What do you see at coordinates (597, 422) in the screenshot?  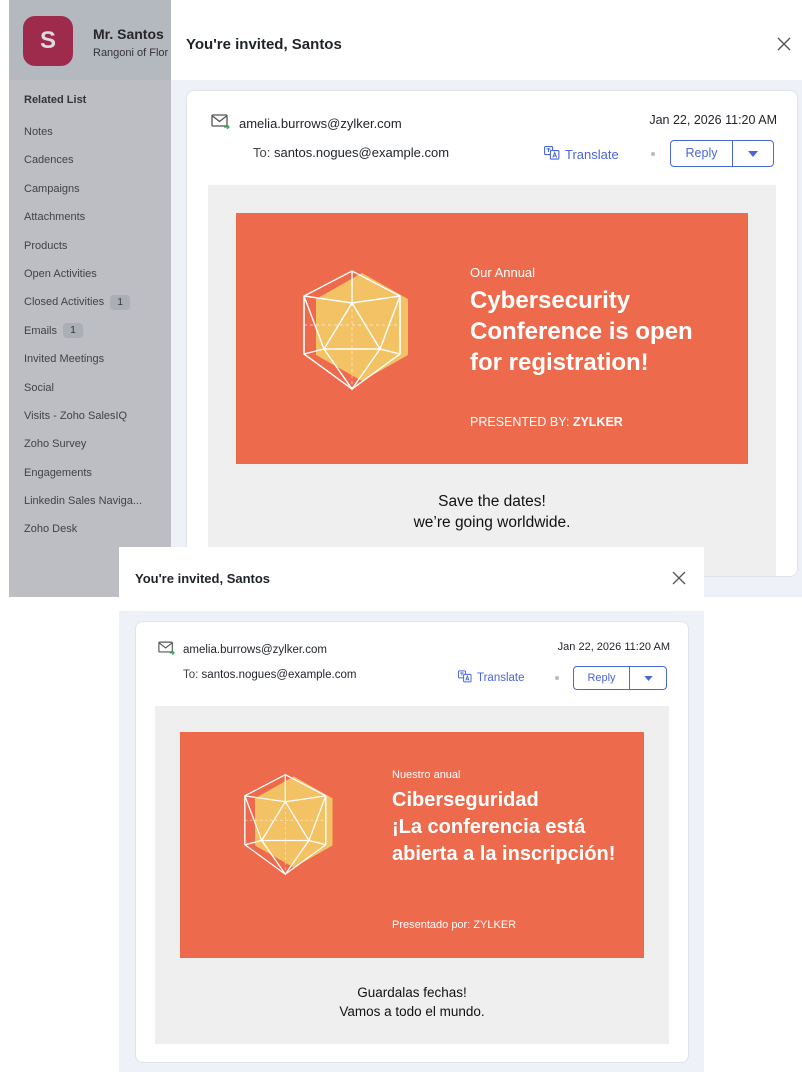 I see `presented-by-name: ZYLKER` at bounding box center [597, 422].